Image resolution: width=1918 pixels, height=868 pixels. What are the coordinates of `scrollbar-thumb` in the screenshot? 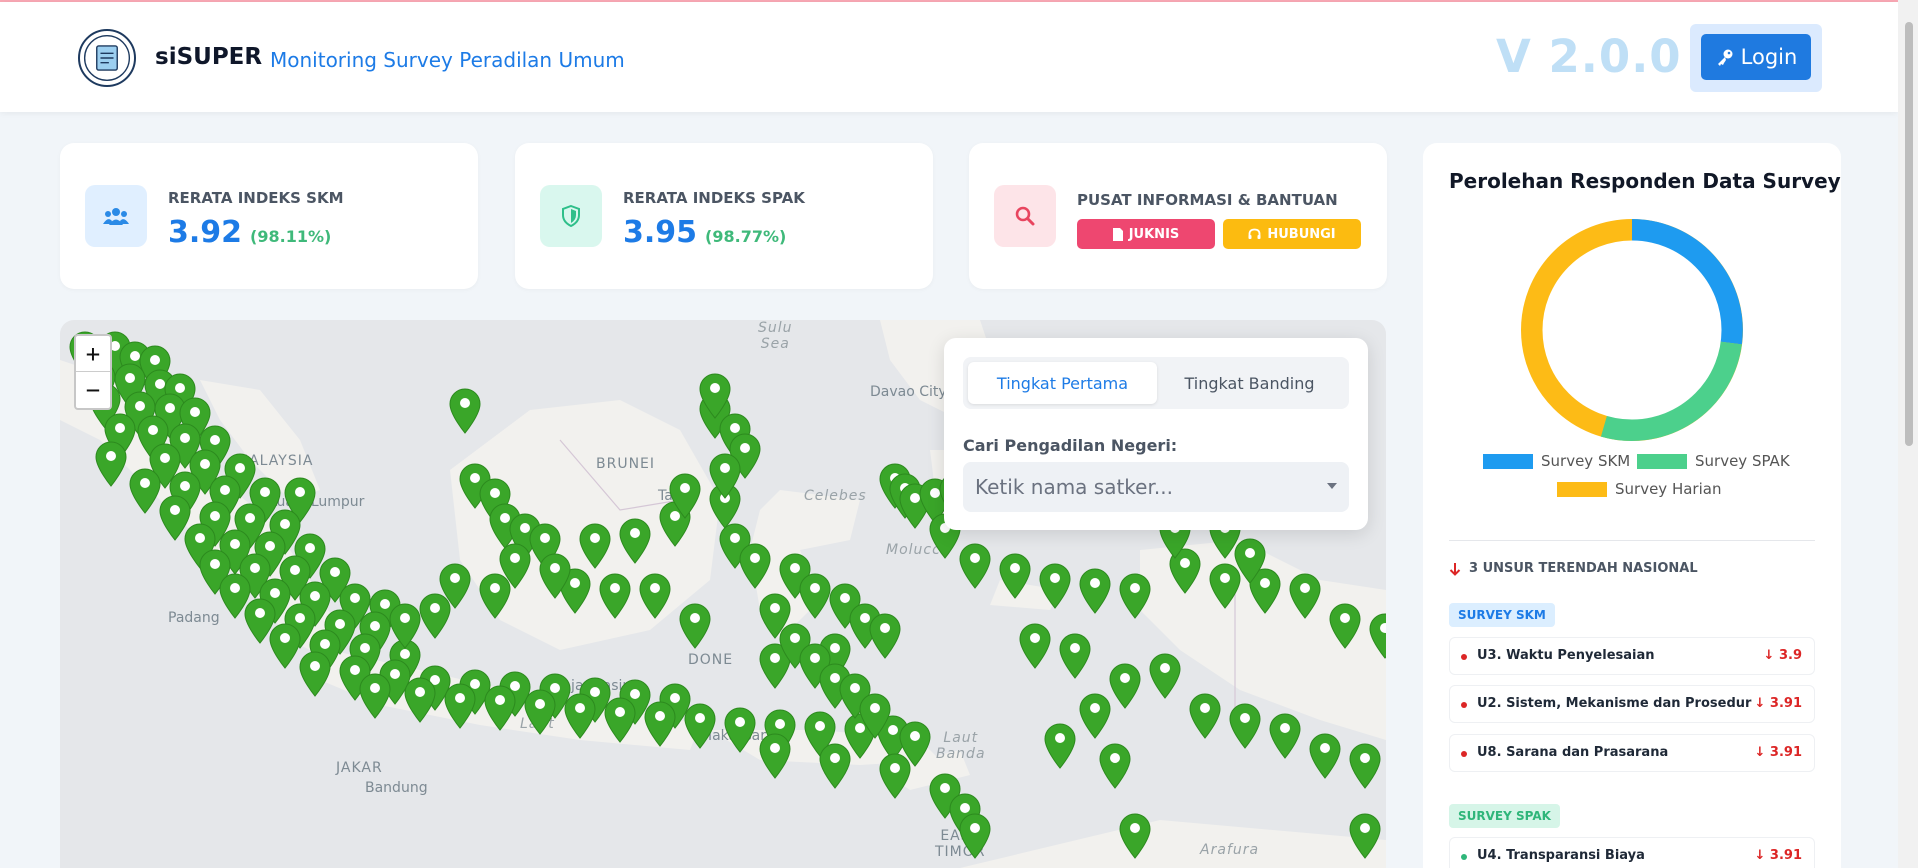 It's located at (1909, 234).